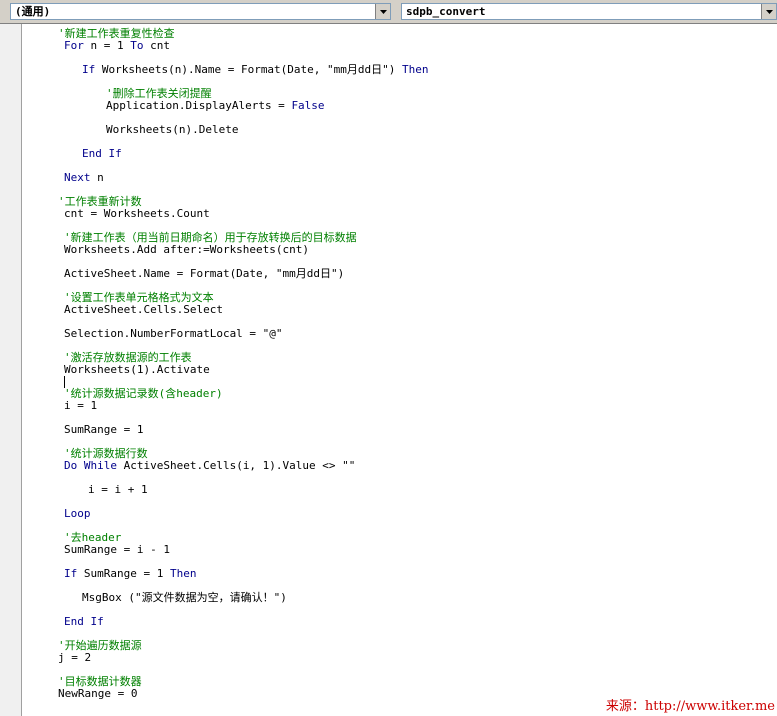 The image size is (777, 716). I want to click on code-line: NewRange = 0, so click(97, 694).